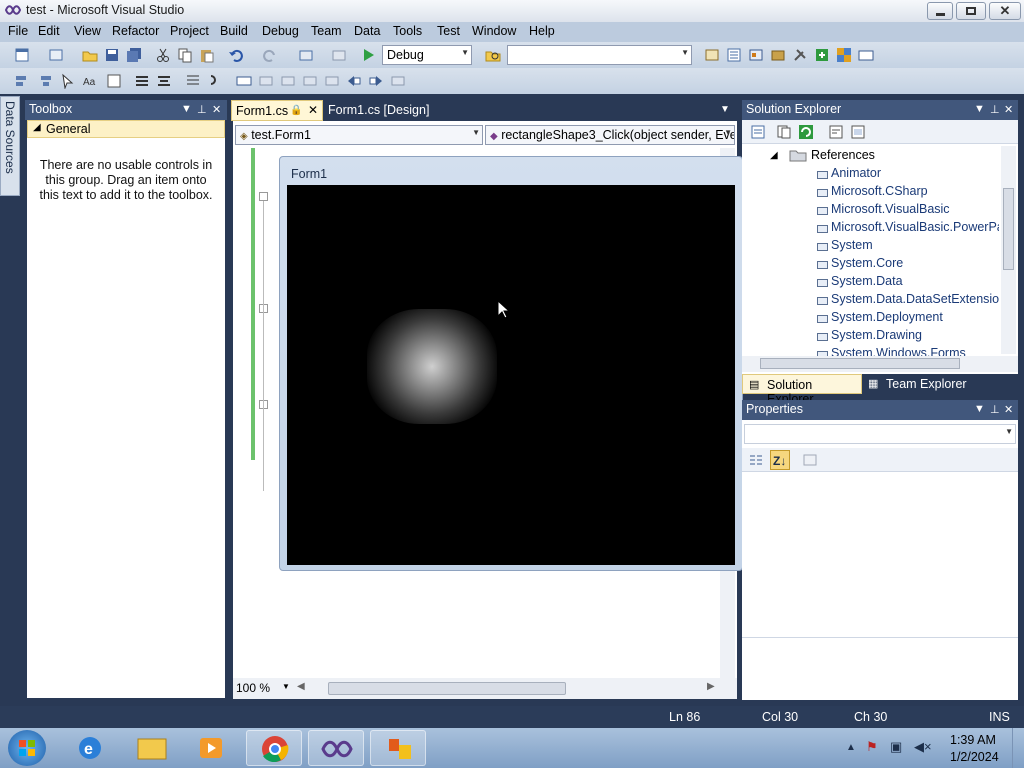  Describe the element at coordinates (193, 81) in the screenshot. I see `comment-lines-icon` at that location.